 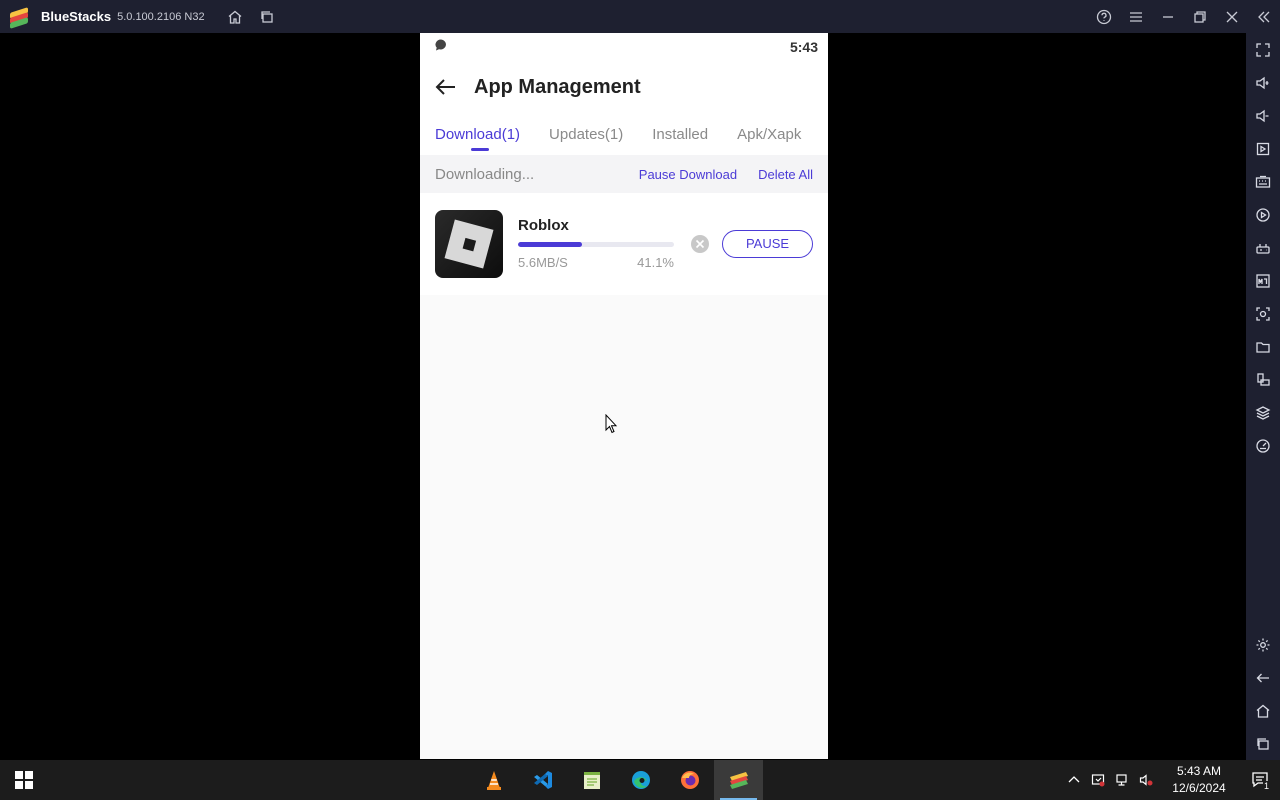 What do you see at coordinates (1263, 313) in the screenshot?
I see `screenshot-icon` at bounding box center [1263, 313].